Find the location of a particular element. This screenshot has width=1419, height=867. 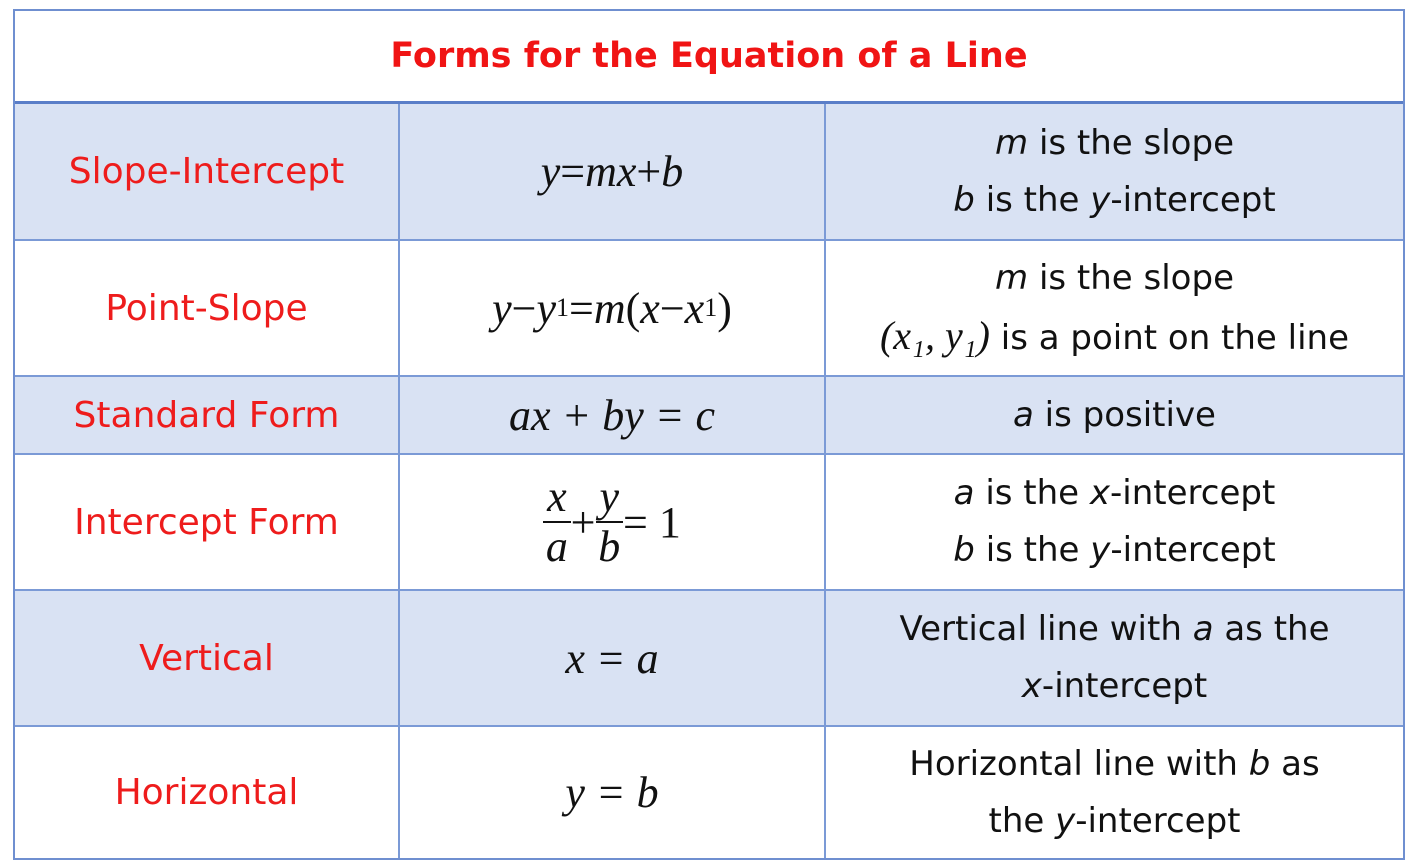

description-line: (x₁, y₁) is a point on the line is located at coordinates (1114, 335).